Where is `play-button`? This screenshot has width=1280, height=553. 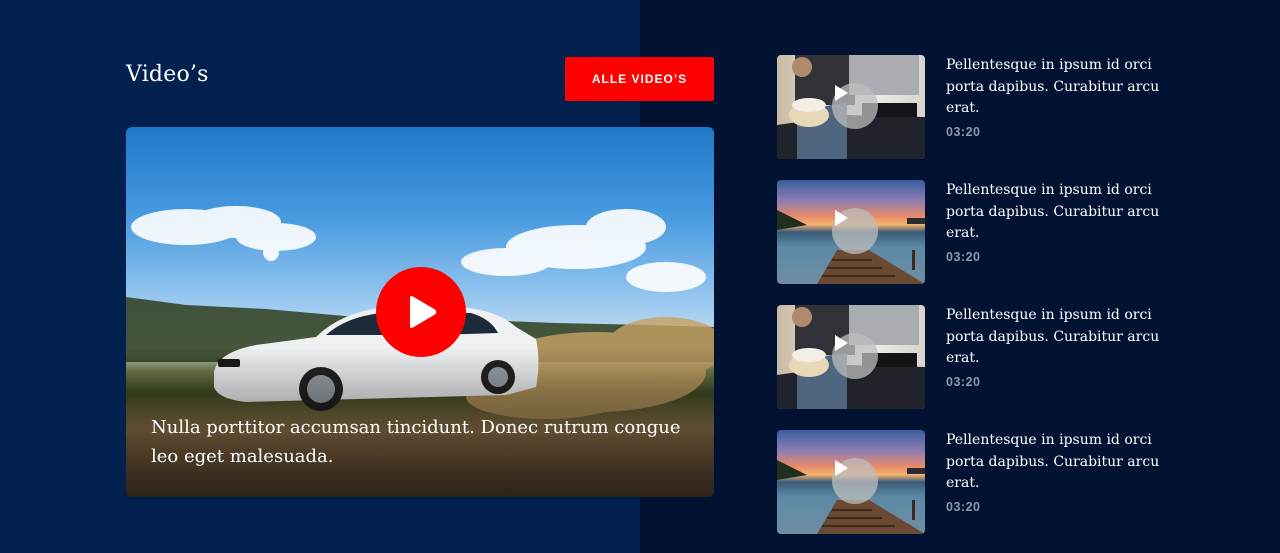 play-button is located at coordinates (421, 312).